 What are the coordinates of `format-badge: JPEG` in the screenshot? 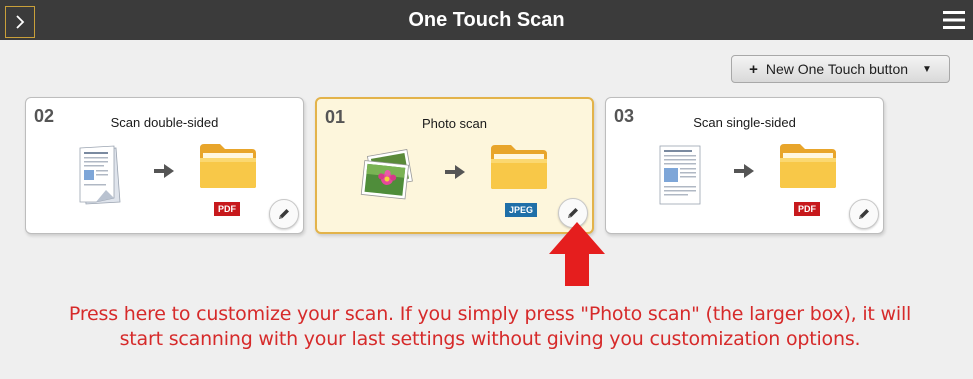 It's located at (521, 210).